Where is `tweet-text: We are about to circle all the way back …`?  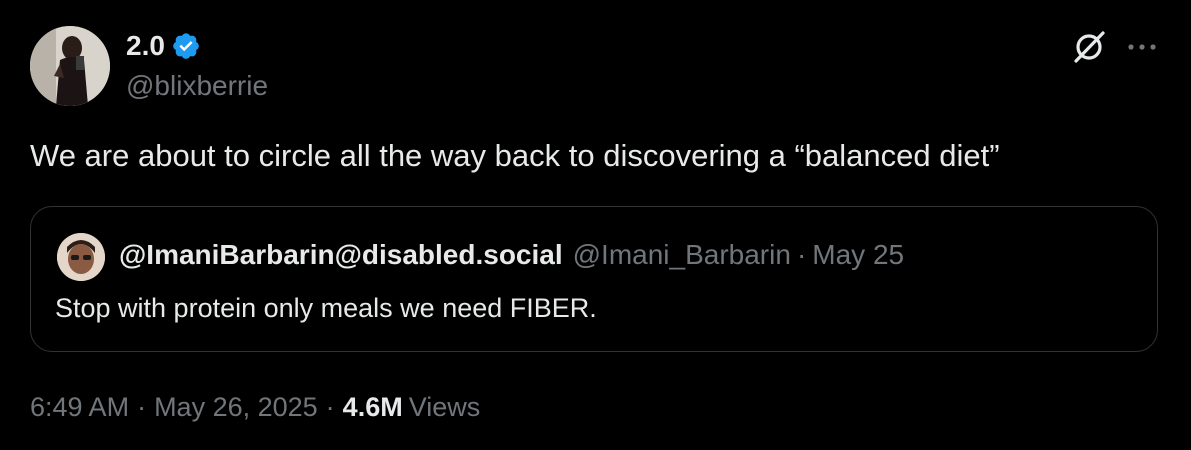 tweet-text: We are about to circle all the way back … is located at coordinates (515, 155).